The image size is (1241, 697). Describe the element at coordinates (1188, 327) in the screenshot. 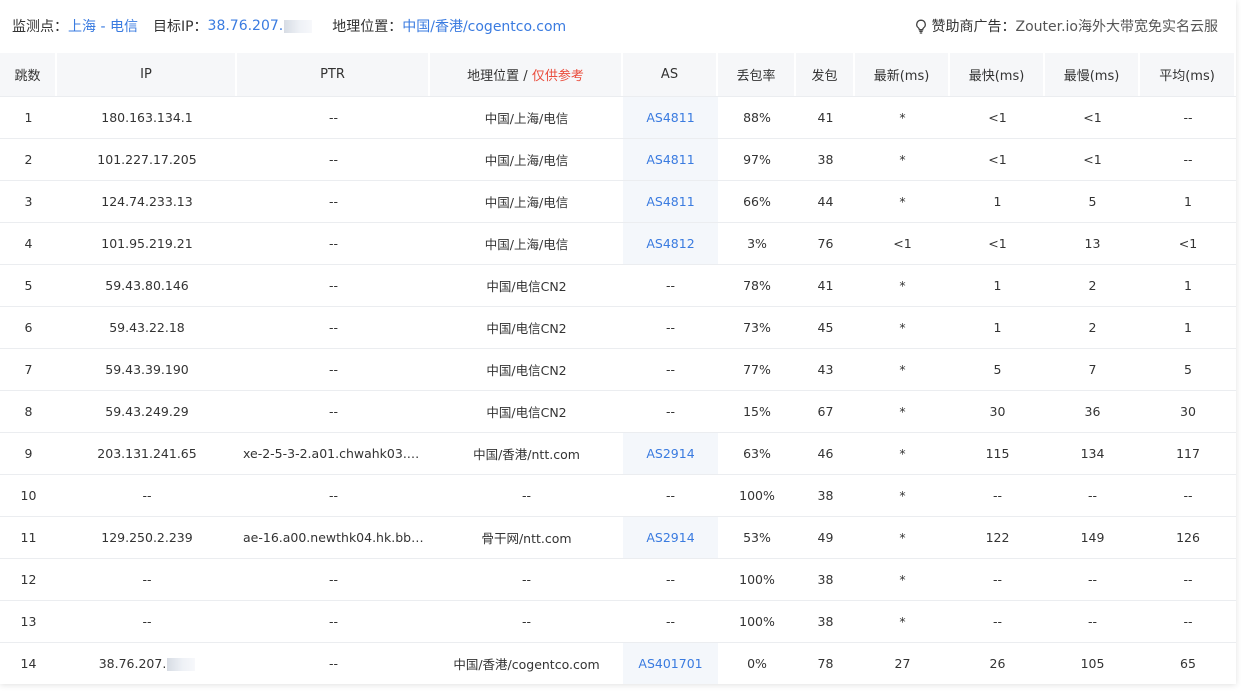

I see `cell-avg: 1` at that location.